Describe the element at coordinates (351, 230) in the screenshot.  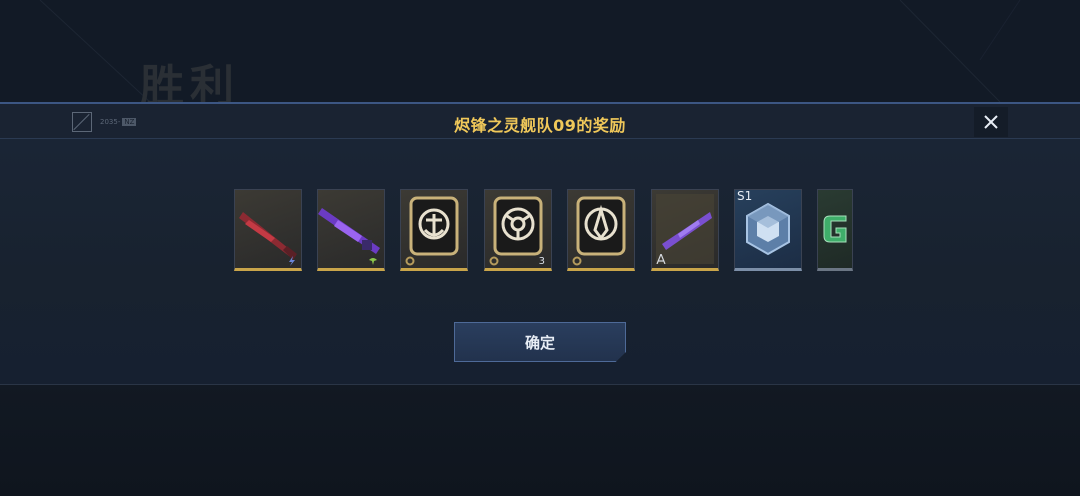
I see `reward-item-purple-rifle` at that location.